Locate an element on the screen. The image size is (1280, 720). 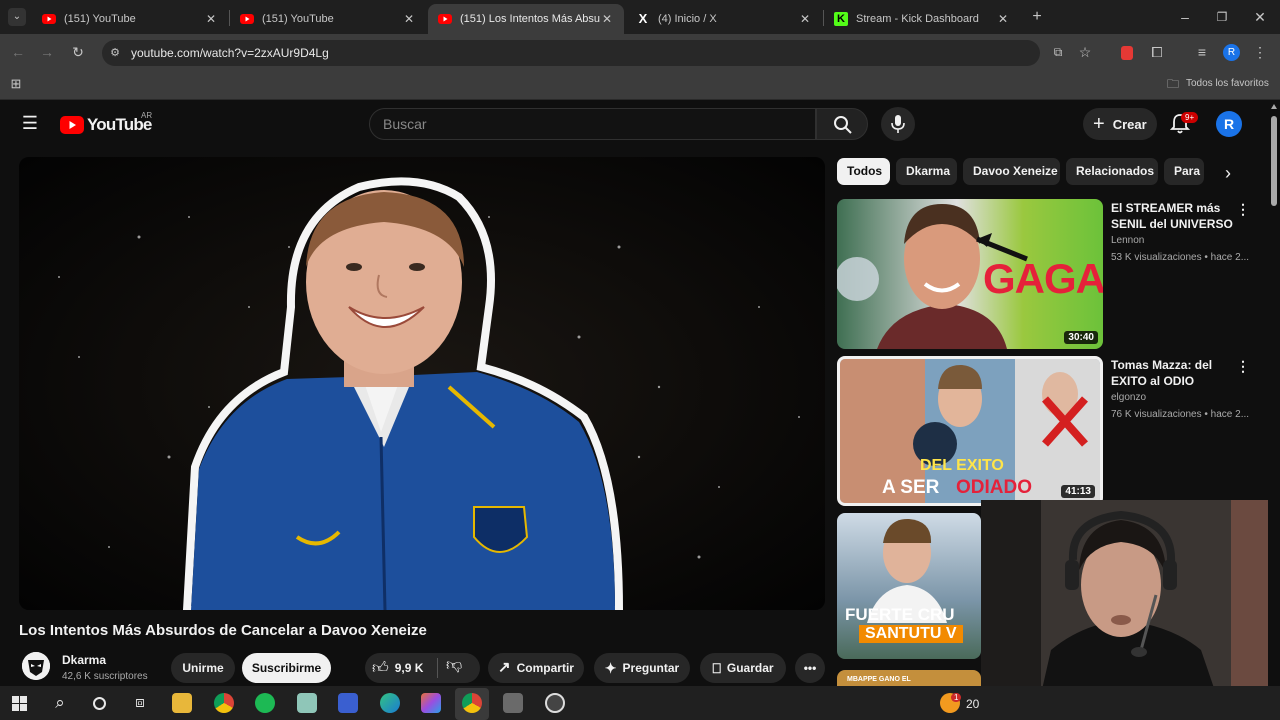
file-explorer-icon is located at coordinates (182, 703).